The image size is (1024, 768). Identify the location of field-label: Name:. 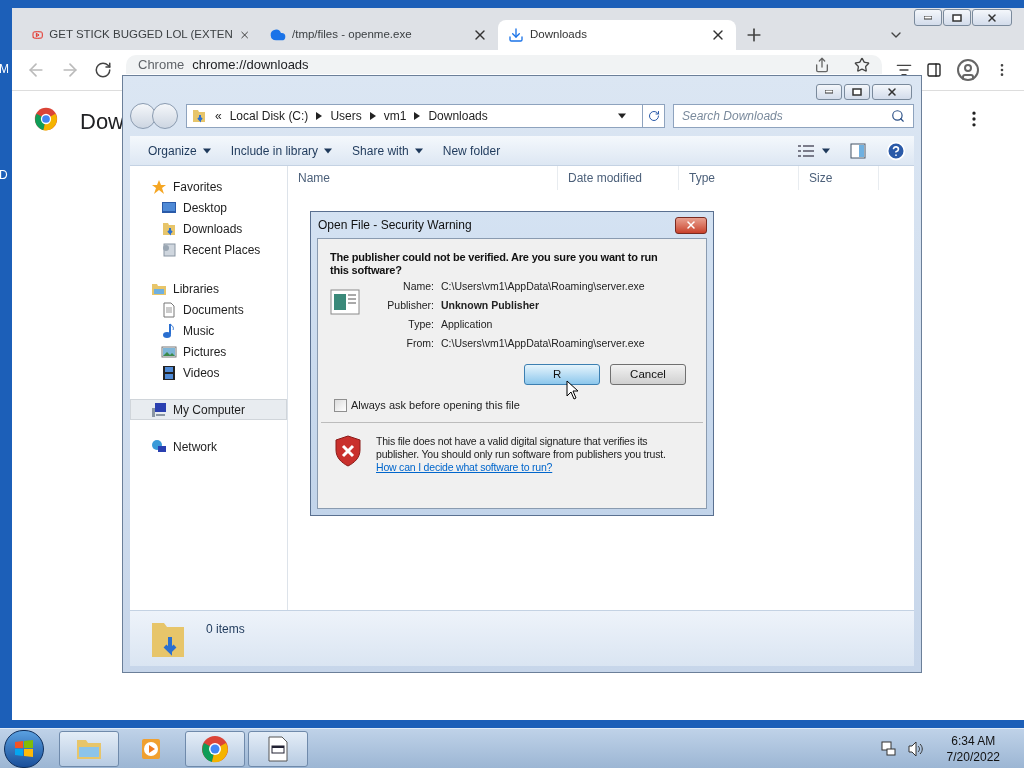
(418, 286).